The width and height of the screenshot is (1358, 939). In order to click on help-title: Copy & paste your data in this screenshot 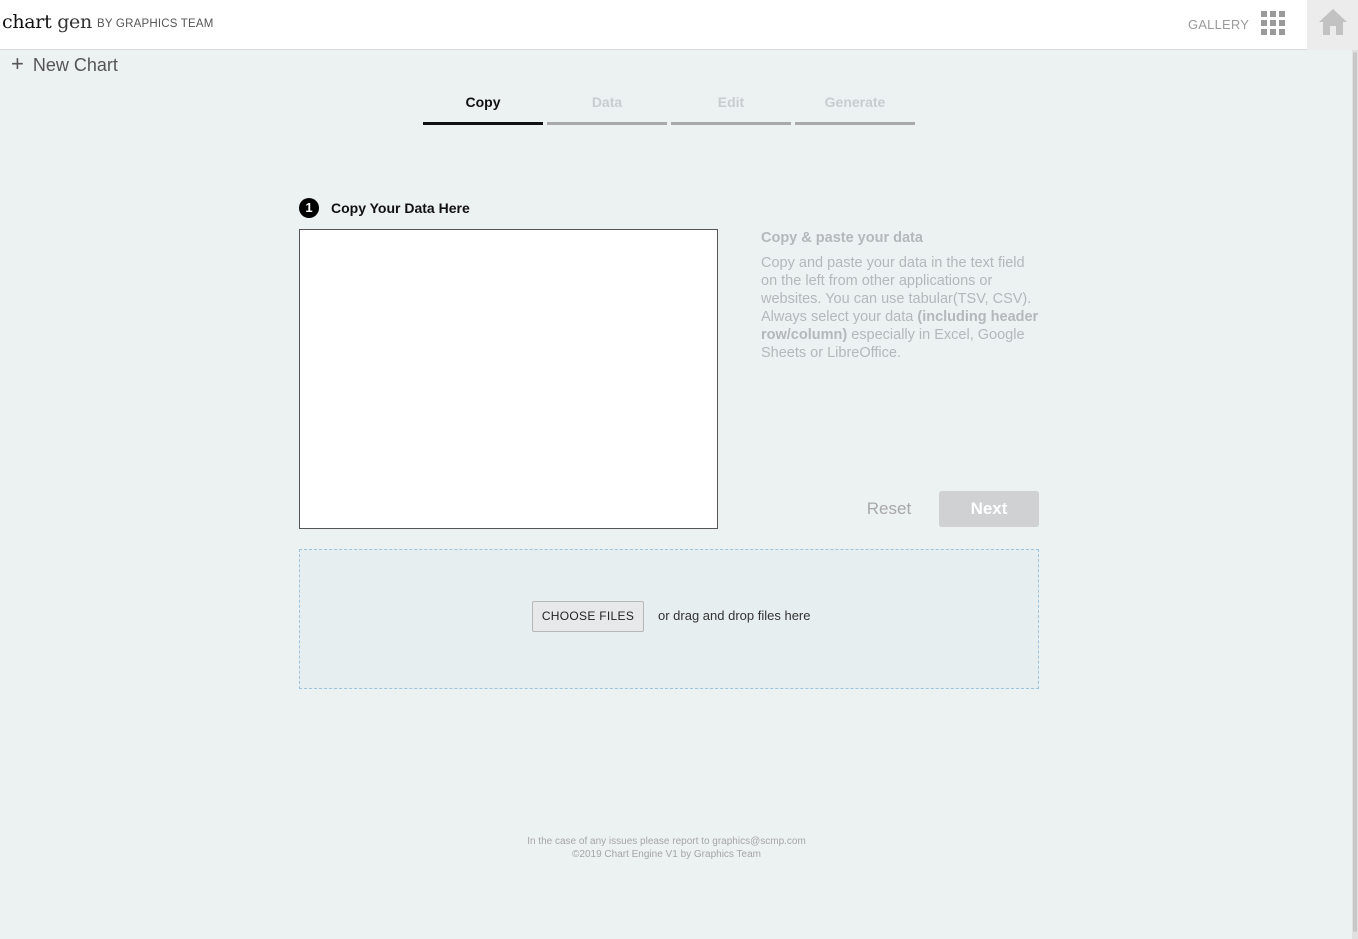, I will do `click(842, 238)`.